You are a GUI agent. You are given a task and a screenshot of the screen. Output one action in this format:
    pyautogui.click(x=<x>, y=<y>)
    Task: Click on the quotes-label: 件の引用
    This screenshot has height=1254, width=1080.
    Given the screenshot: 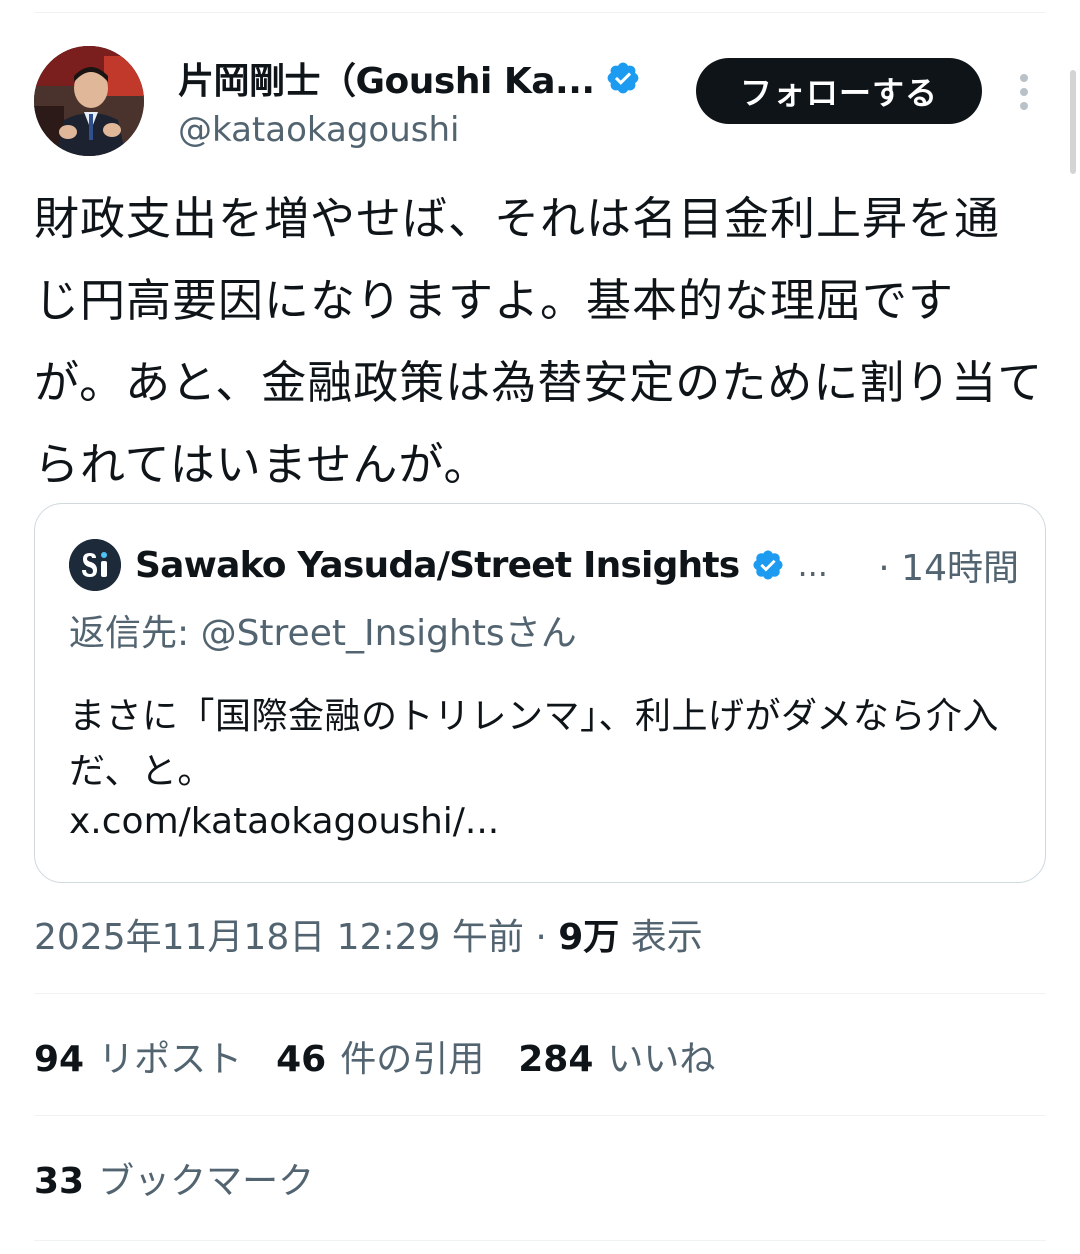 What is the action you would take?
    pyautogui.click(x=412, y=1059)
    